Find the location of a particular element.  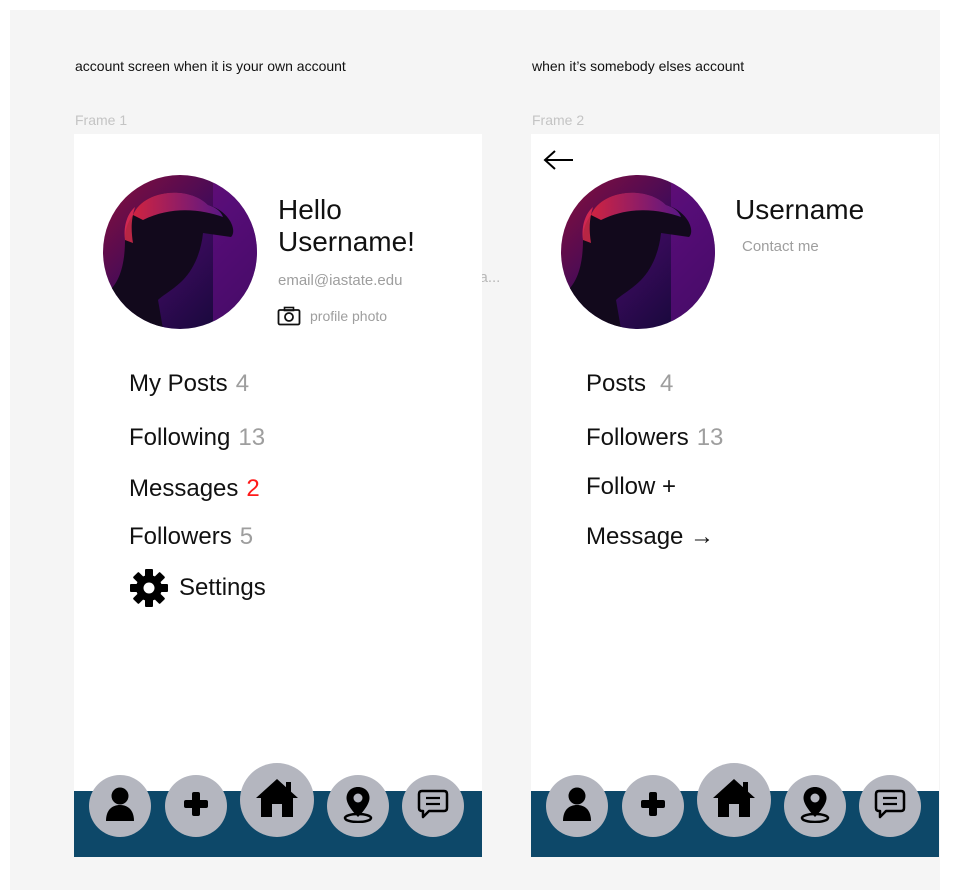

menu-followers-count: 5 is located at coordinates (246, 536).